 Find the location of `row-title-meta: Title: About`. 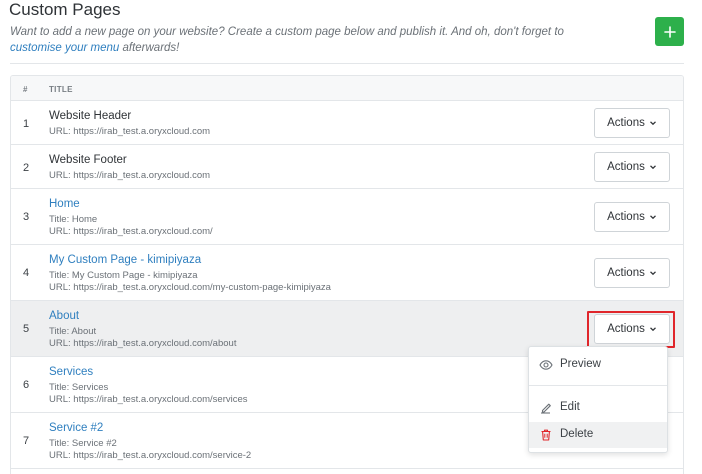

row-title-meta: Title: About is located at coordinates (73, 331).